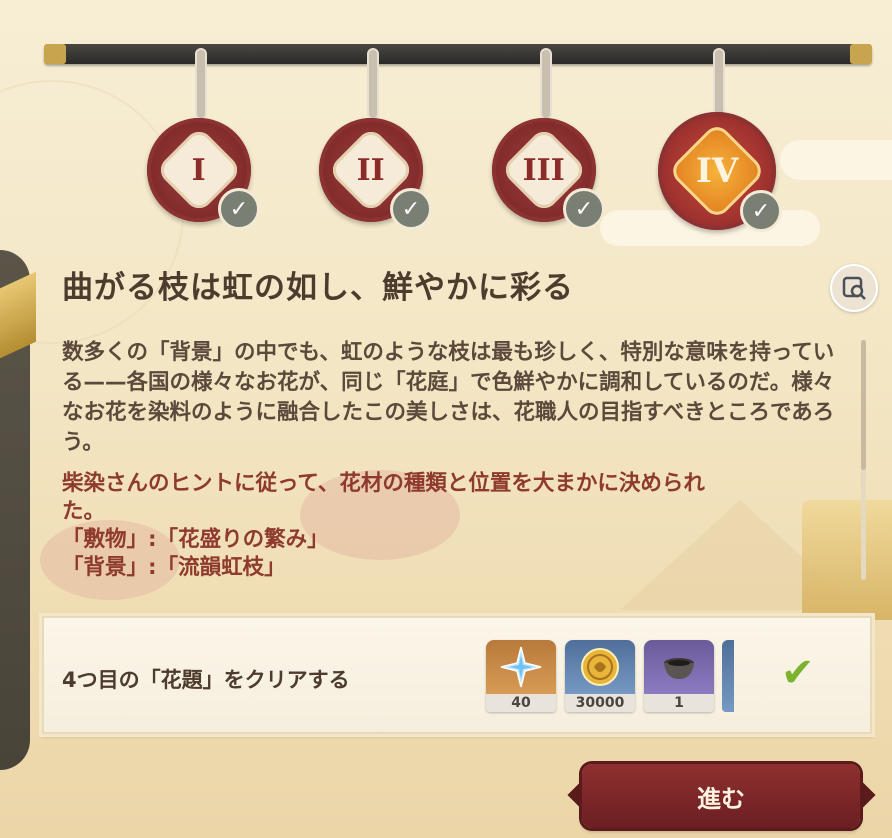 This screenshot has width=892, height=838. What do you see at coordinates (195, 539) in the screenshot?
I see `hint-line: 「敷物」:「花盛りの繁み」` at bounding box center [195, 539].